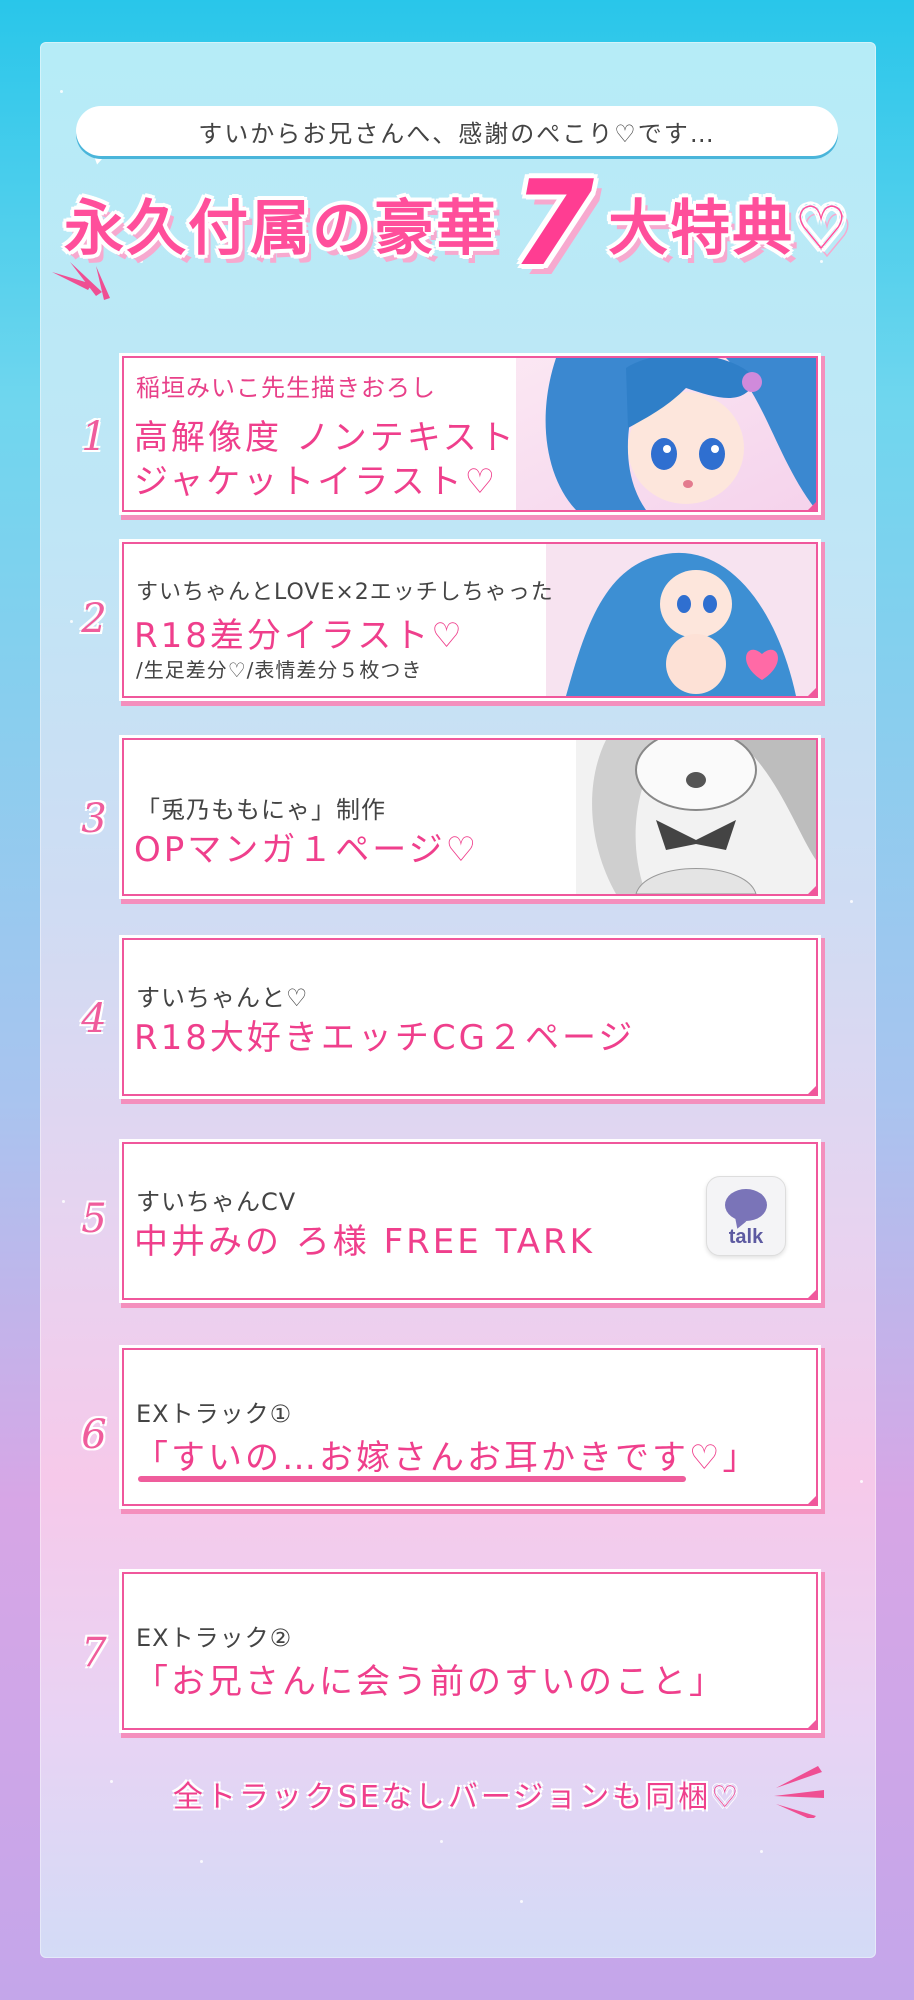 Image resolution: width=914 pixels, height=2000 pixels. What do you see at coordinates (470, 1427) in the screenshot?
I see `bonus-item-6: EXトラック① 「すいの…お嫁さんお耳かきです♡」` at bounding box center [470, 1427].